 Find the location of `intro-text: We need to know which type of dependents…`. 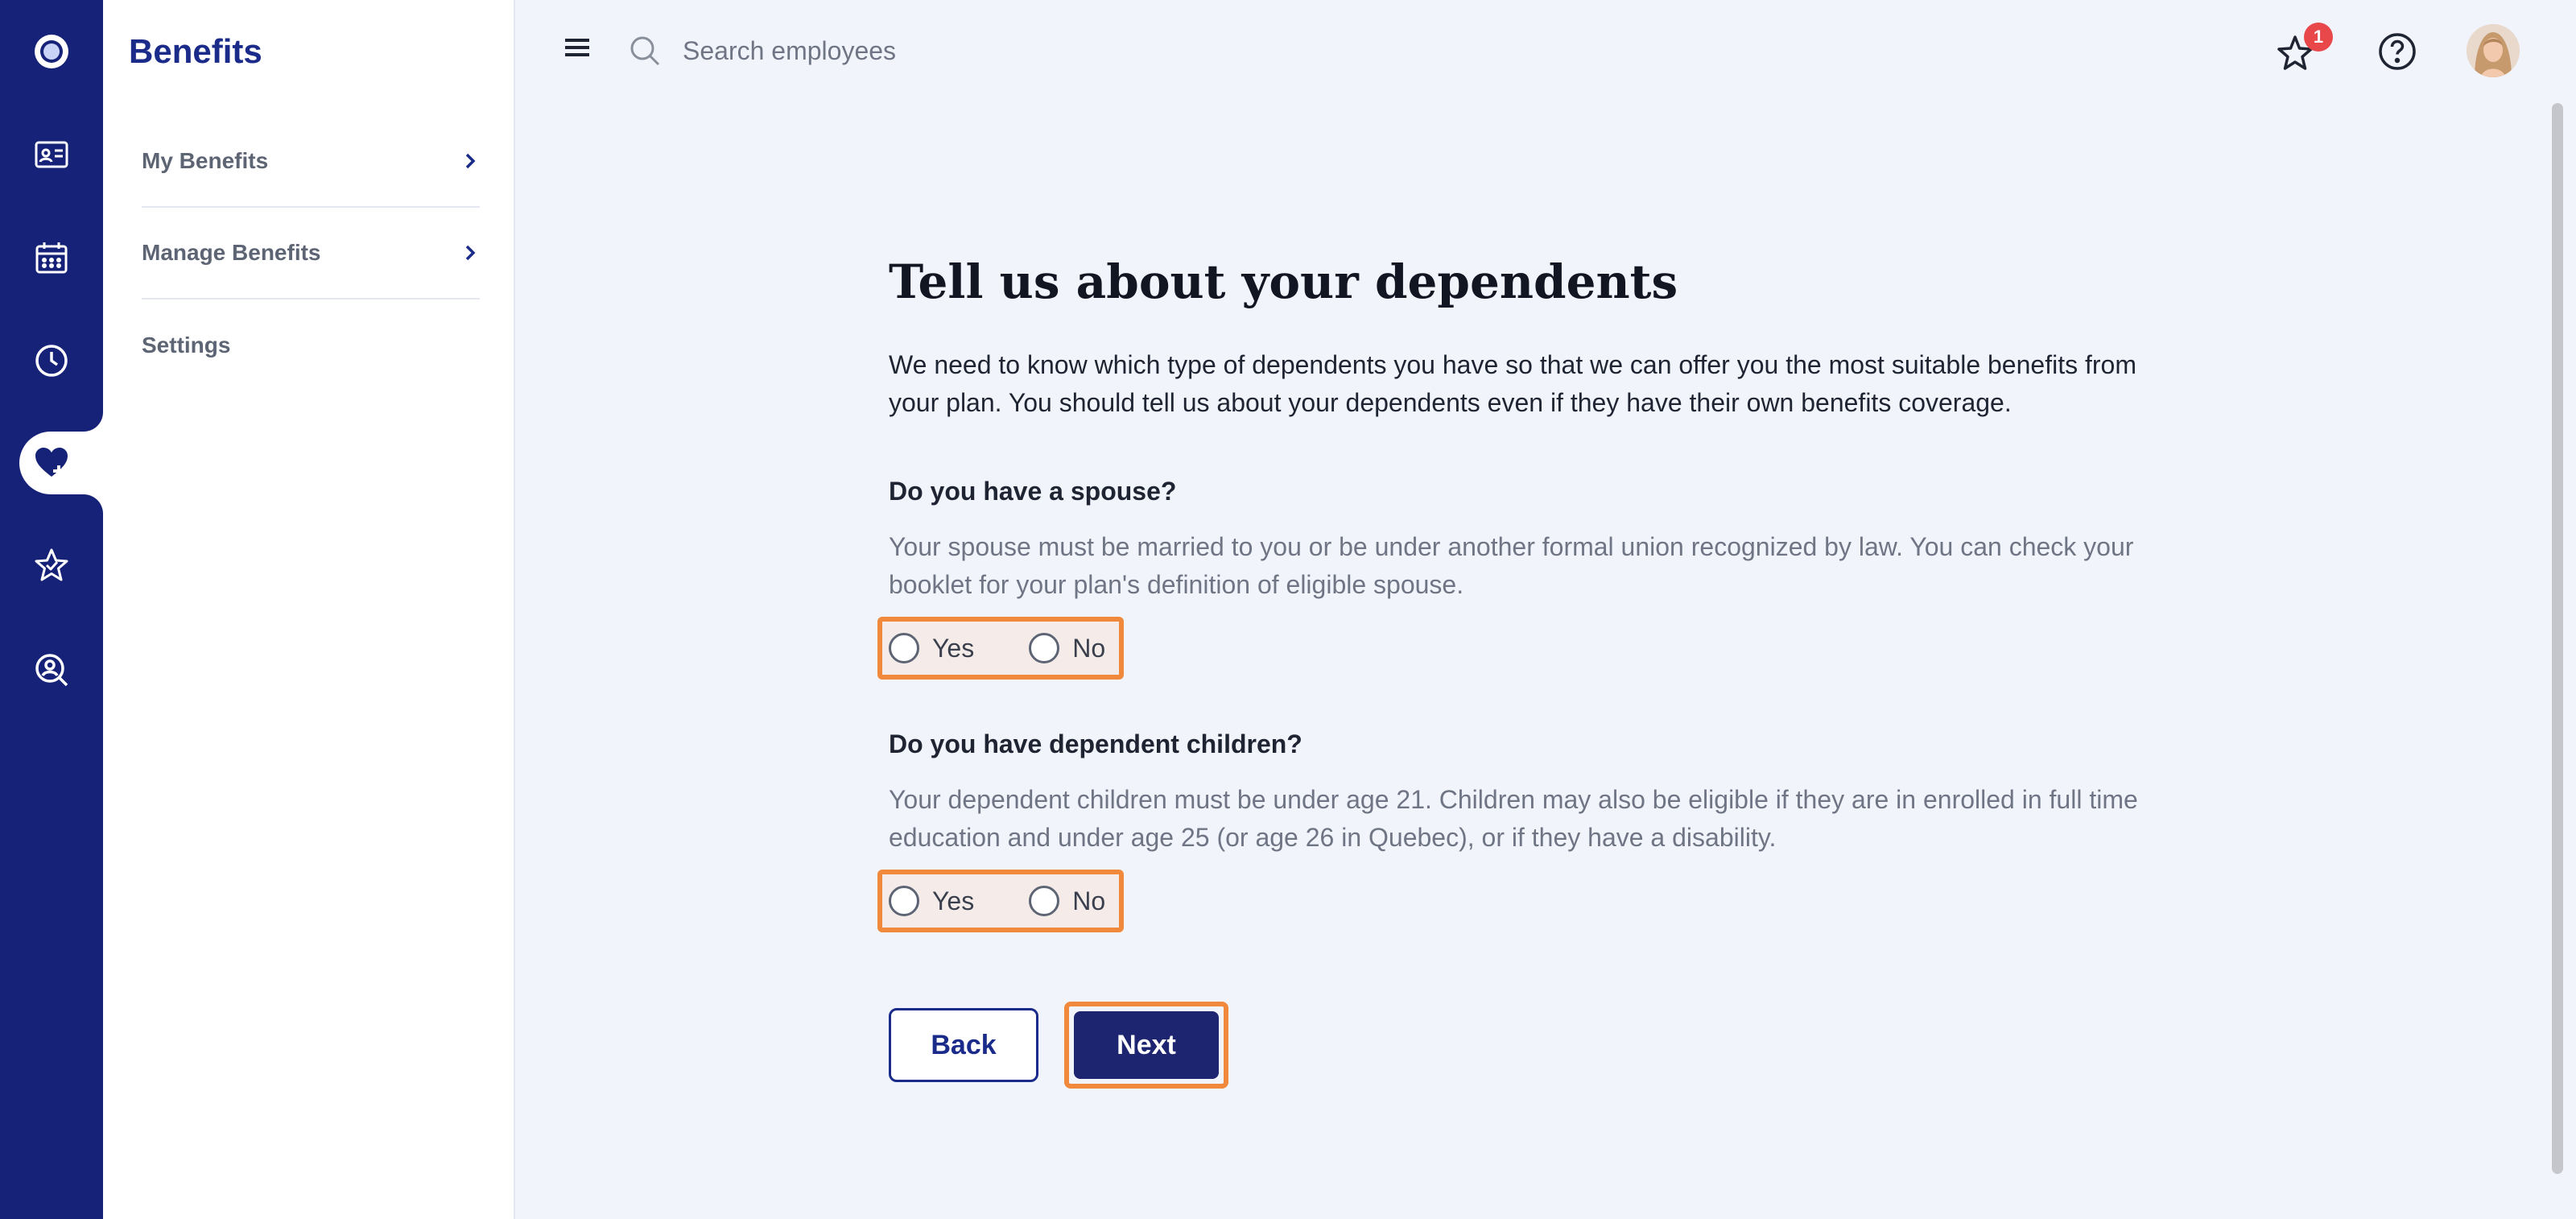

intro-text: We need to know which type of dependents… is located at coordinates (1512, 384).